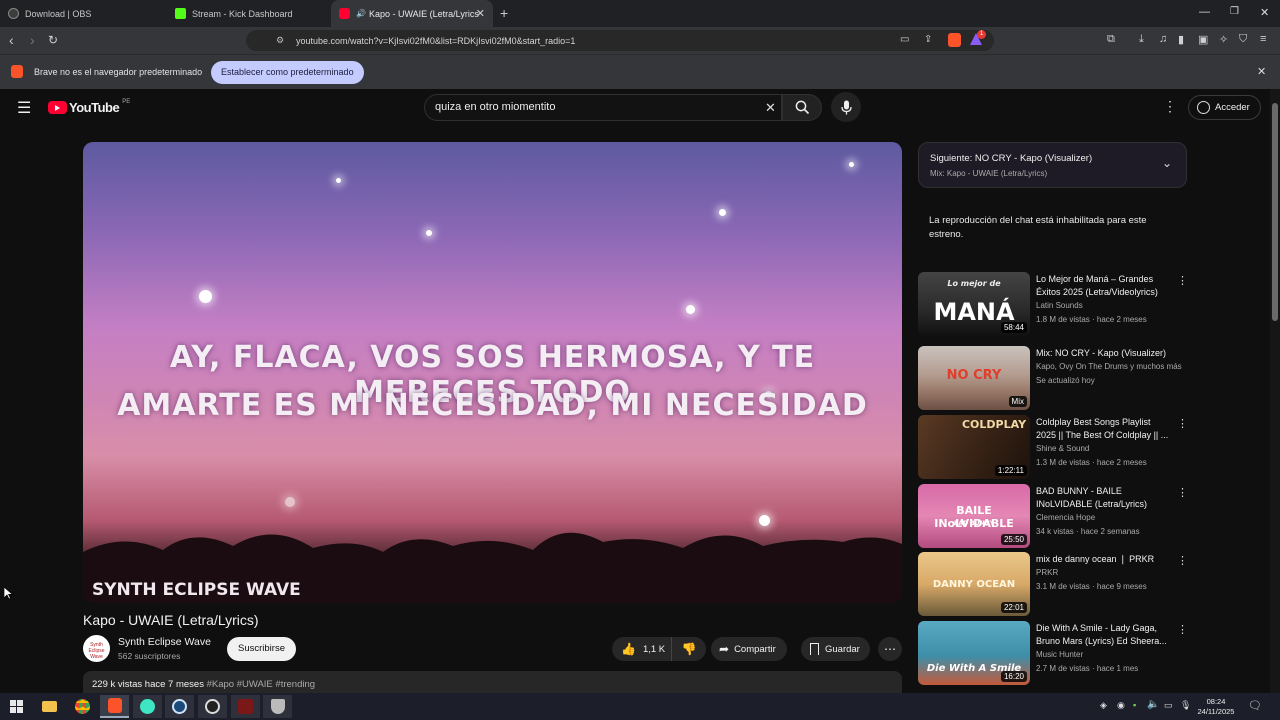 The height and width of the screenshot is (720, 1280). I want to click on tray-obs-icon: ◉, so click(1121, 705).